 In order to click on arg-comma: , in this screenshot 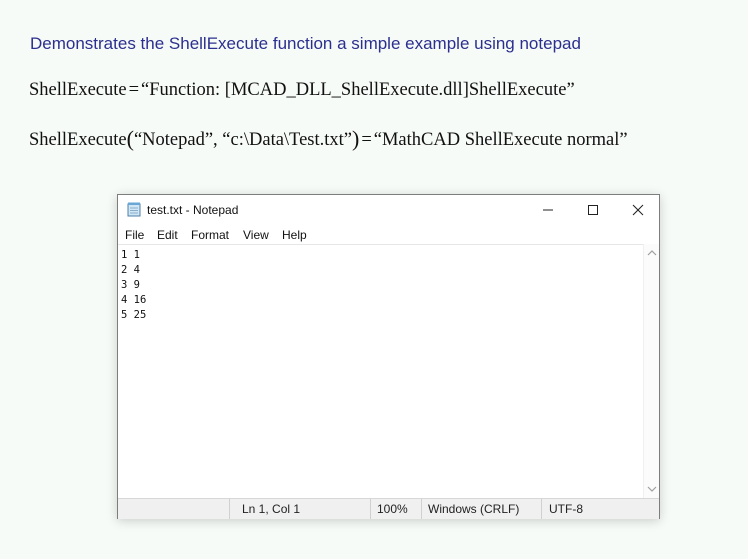, I will do `click(215, 140)`.